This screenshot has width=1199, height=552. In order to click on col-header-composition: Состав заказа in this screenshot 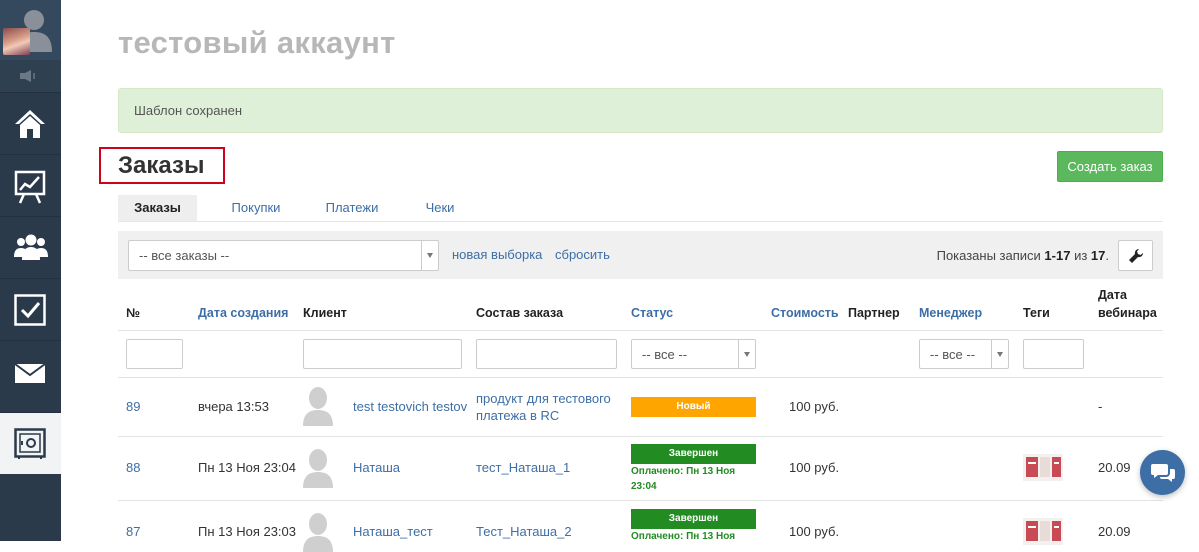, I will do `click(520, 313)`.